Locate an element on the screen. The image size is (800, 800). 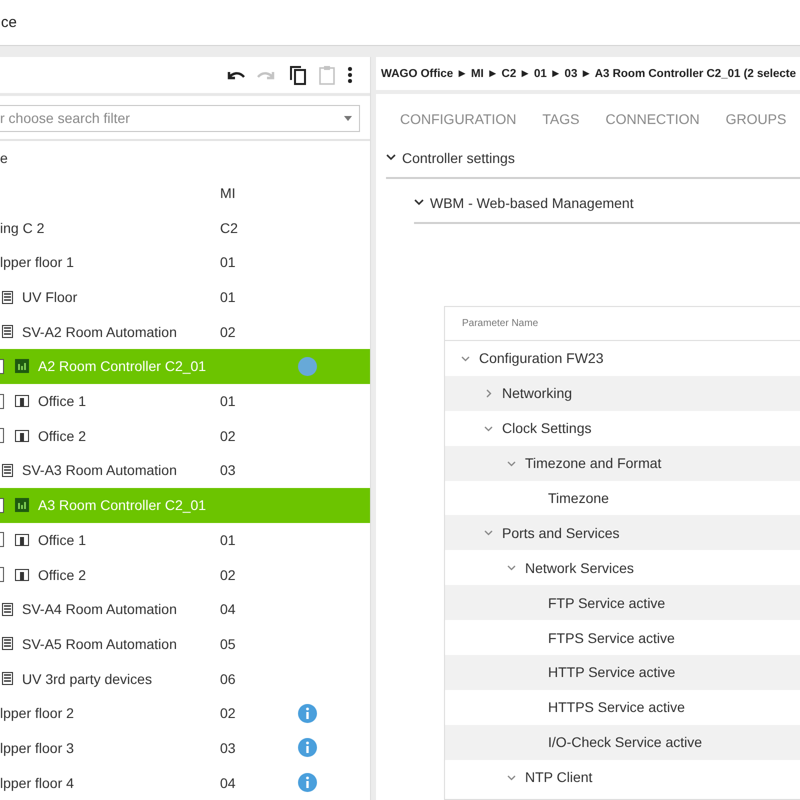
parameter-name: Network Services is located at coordinates (579, 568).